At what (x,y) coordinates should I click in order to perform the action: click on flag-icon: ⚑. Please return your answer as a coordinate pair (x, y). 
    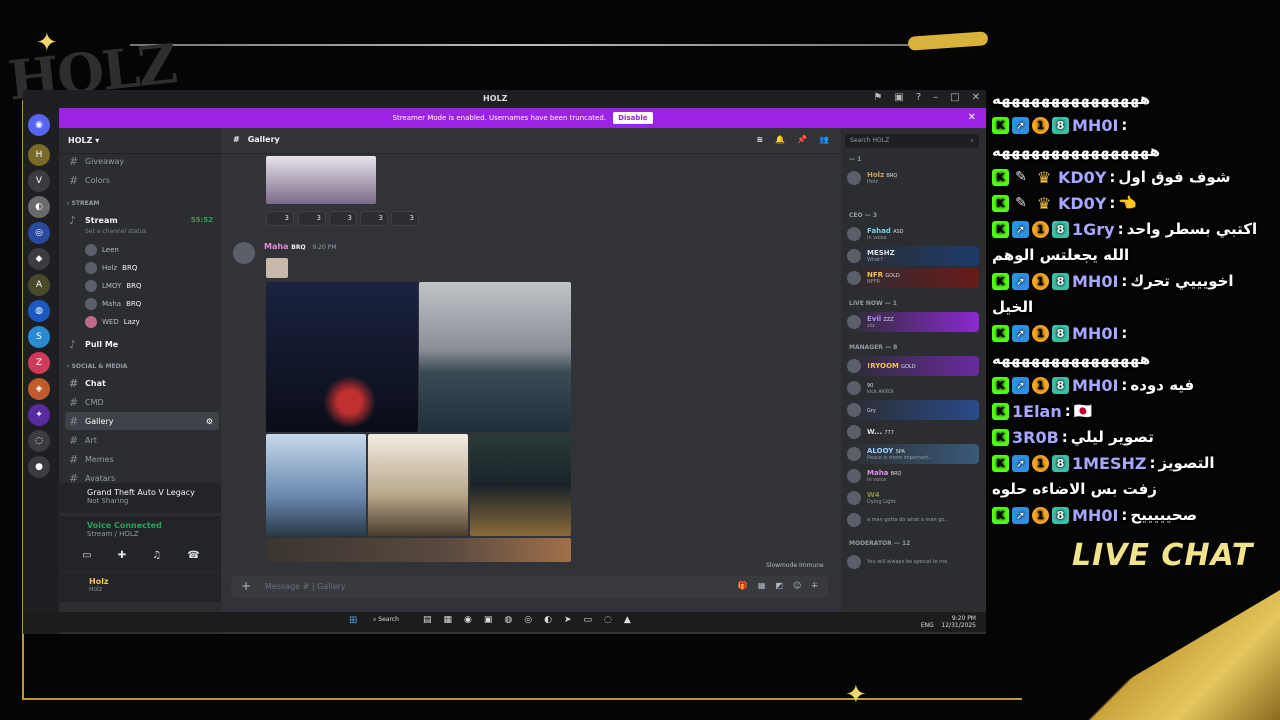
    Looking at the image, I should click on (877, 97).